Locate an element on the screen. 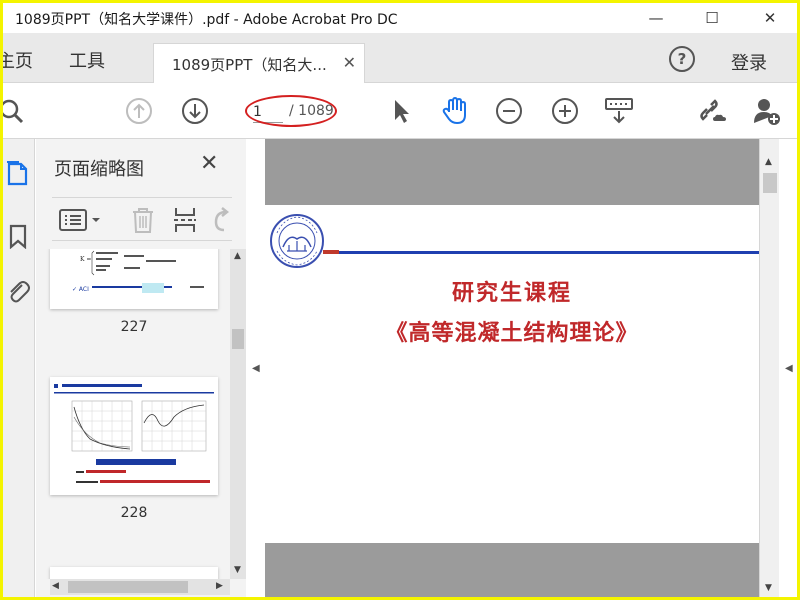 This screenshot has height=600, width=800. insert-page-button is located at coordinates (185, 222).